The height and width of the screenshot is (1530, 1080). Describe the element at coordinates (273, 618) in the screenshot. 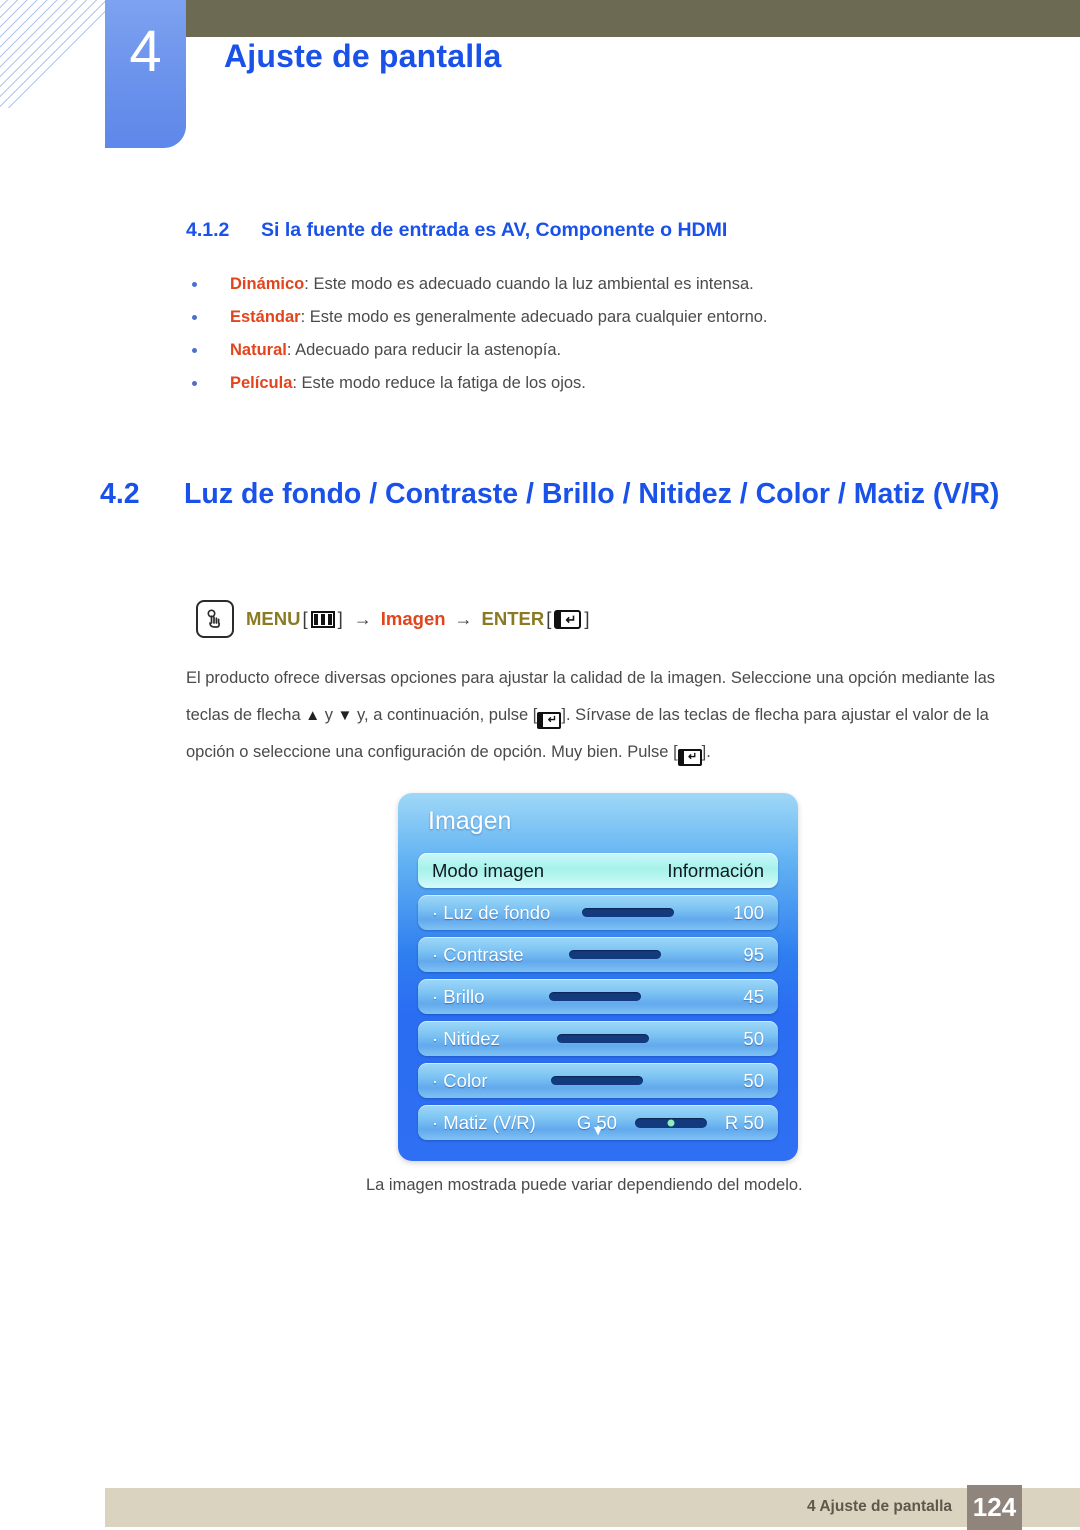

I see `menu-button-label: MENU` at that location.